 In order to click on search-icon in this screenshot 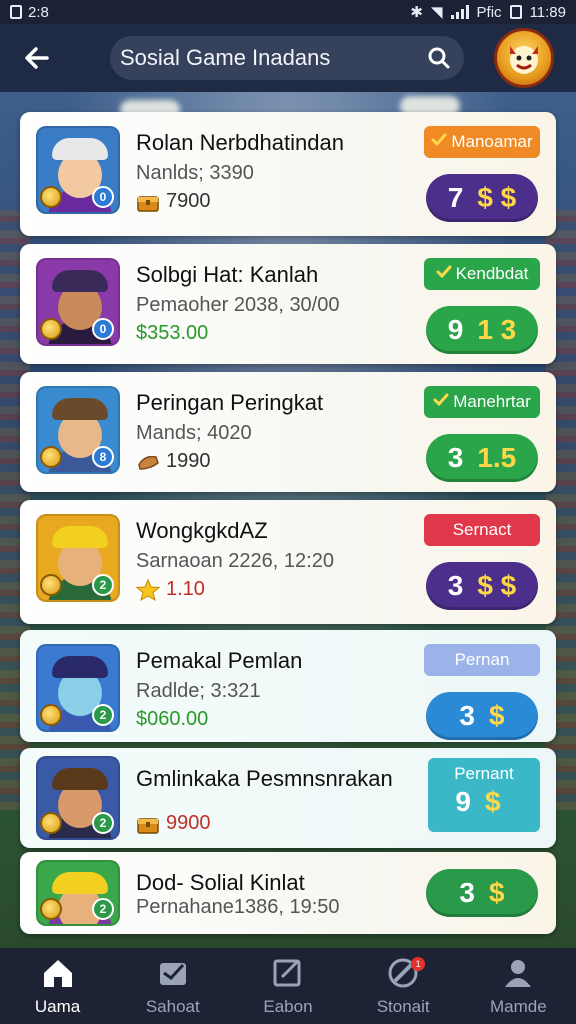, I will do `click(439, 58)`.